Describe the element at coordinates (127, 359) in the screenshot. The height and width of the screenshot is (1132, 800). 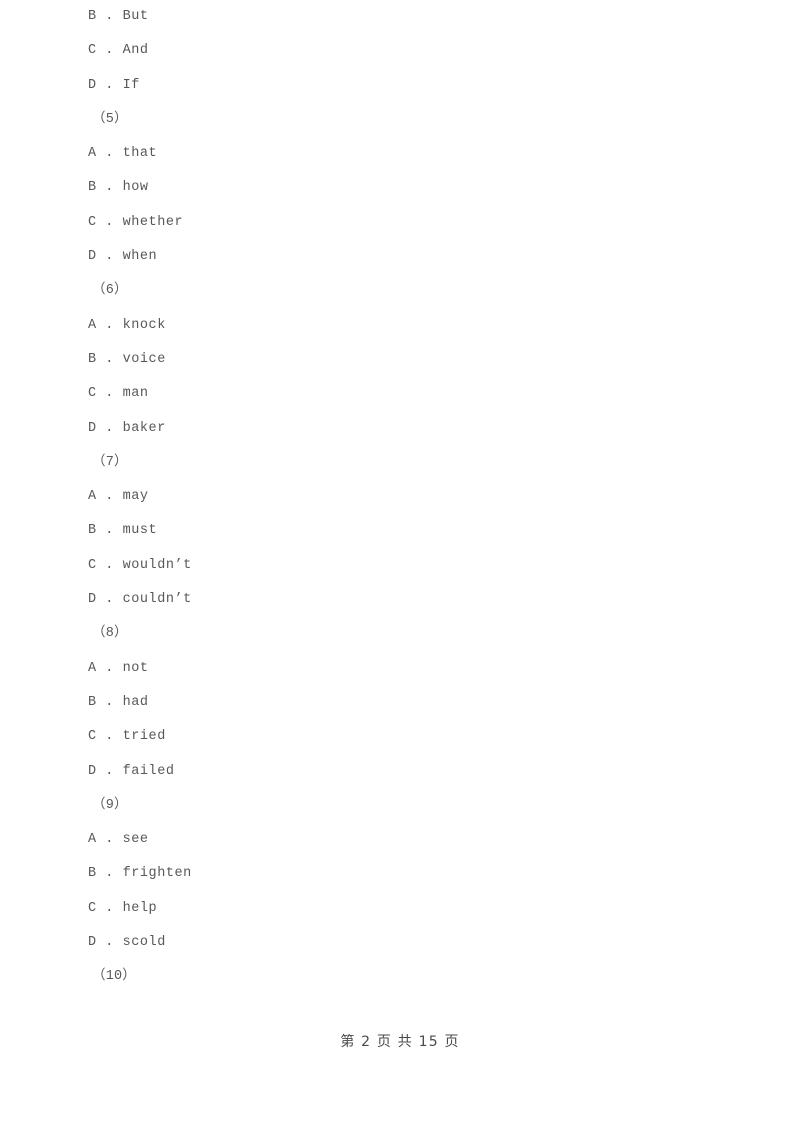
I see `choice-line: B . voice` at that location.